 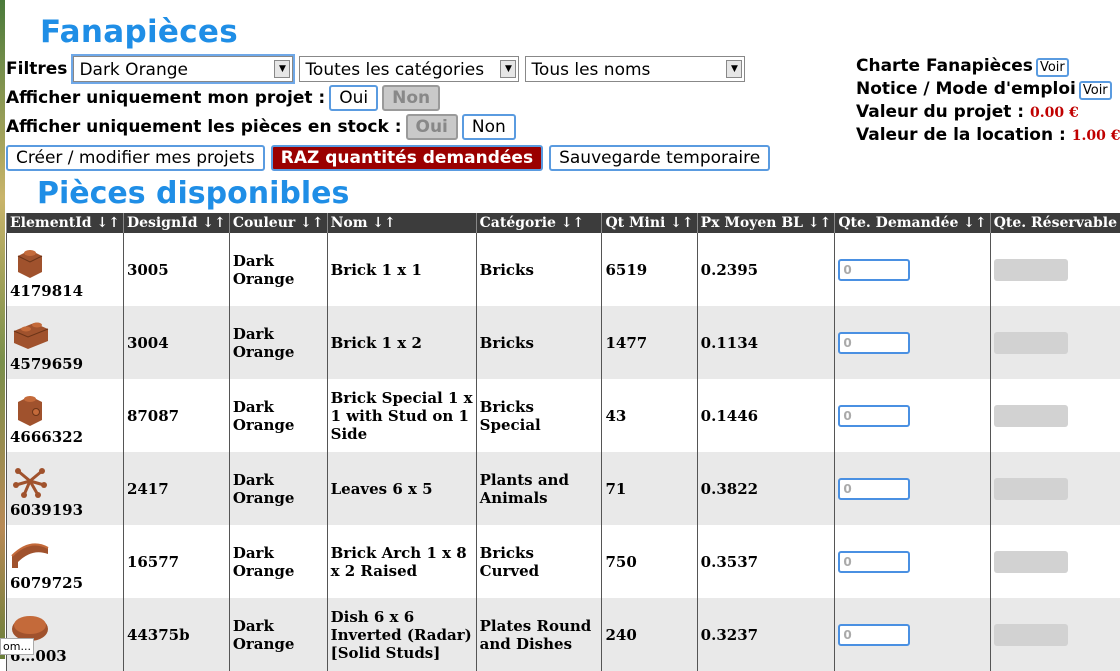 What do you see at coordinates (407, 158) in the screenshot?
I see `reset-quantities-button: RAZ quantités demandées` at bounding box center [407, 158].